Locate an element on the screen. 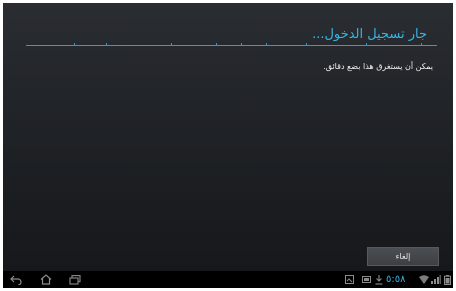  navigation-bar: ٥:٥٨ is located at coordinates (228, 279).